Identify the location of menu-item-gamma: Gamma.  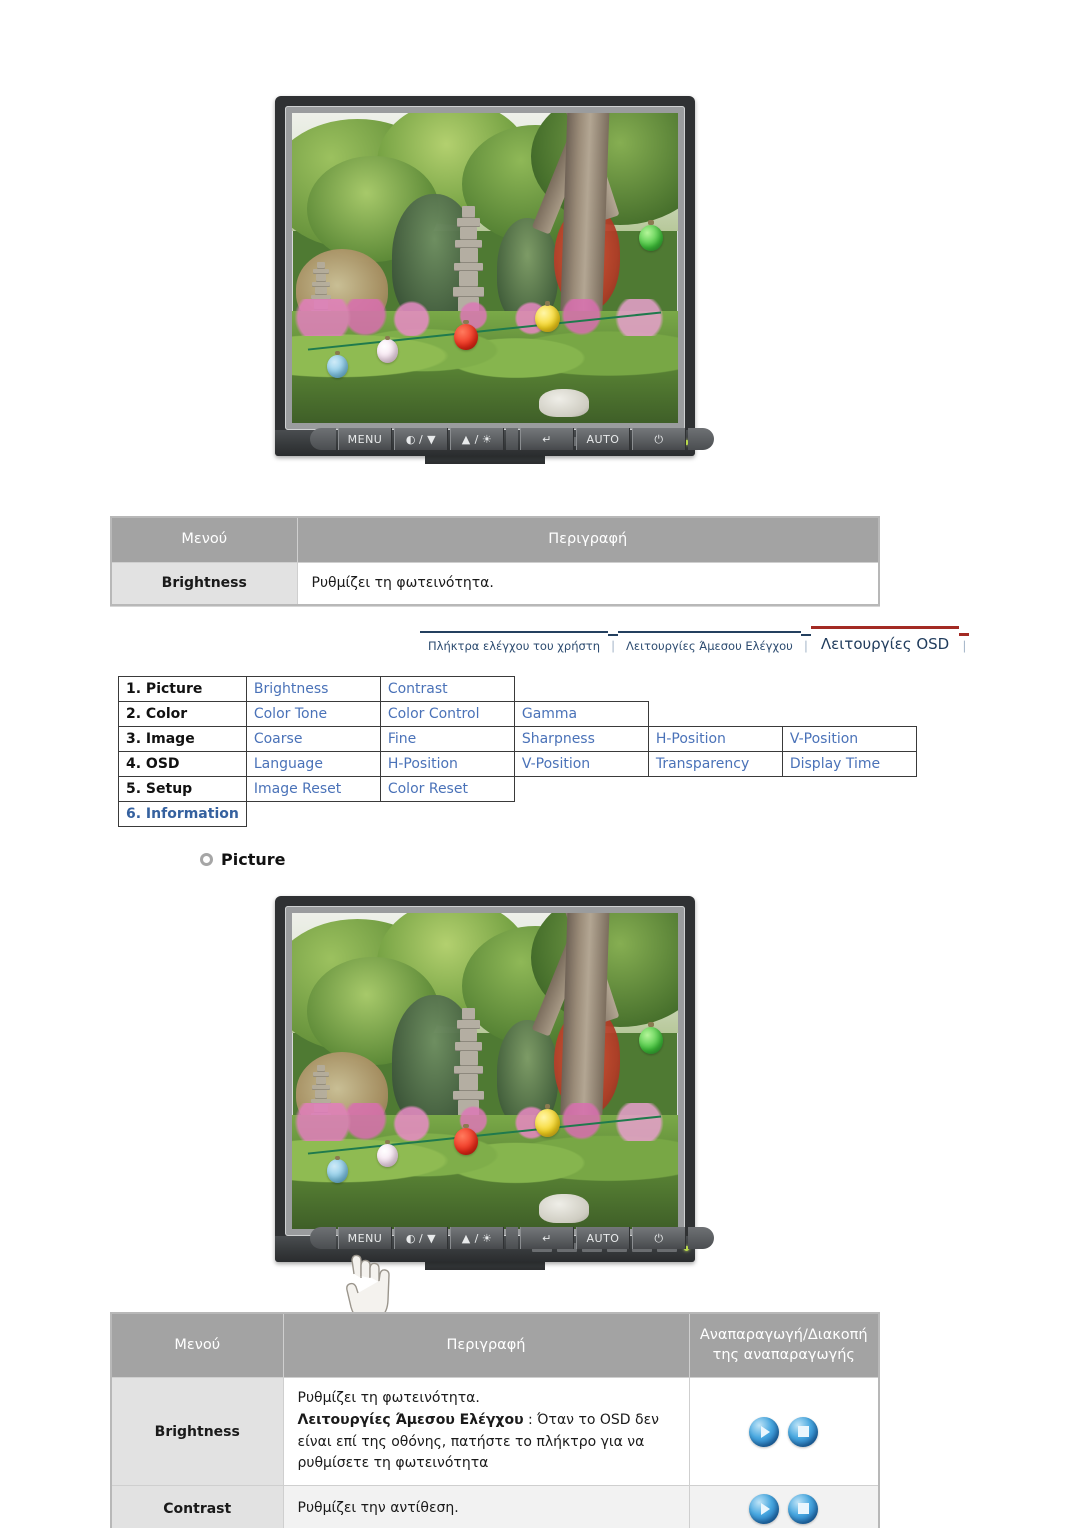
(581, 714).